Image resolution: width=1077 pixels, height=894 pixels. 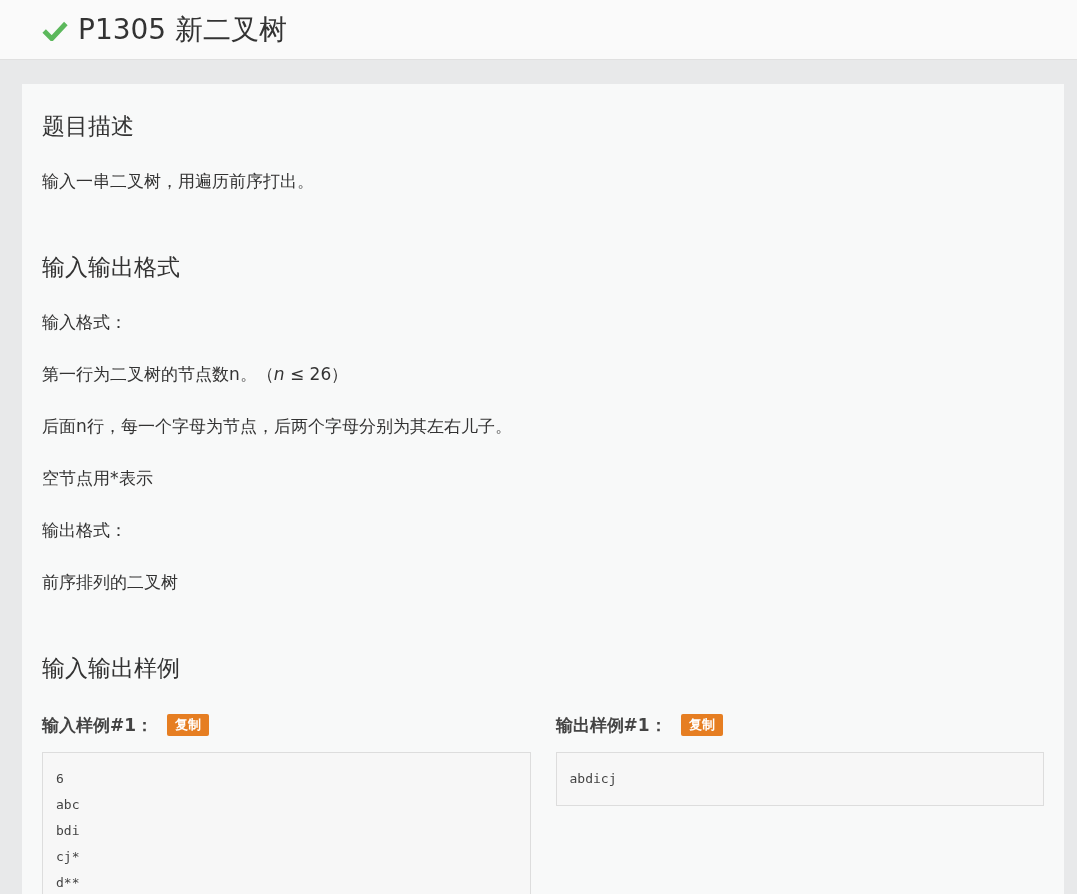 What do you see at coordinates (178, 181) in the screenshot?
I see `paragraph: 输入一串二叉树，用遍历前序打出。` at bounding box center [178, 181].